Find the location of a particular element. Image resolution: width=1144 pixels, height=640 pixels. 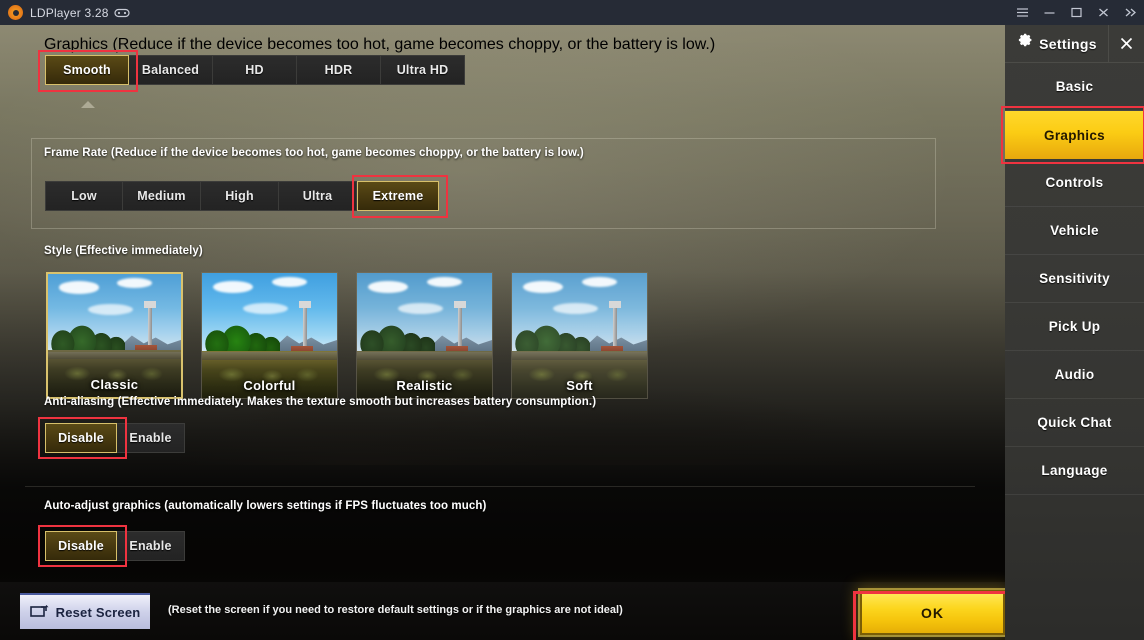

anti-aliasing-option-disable-label: Disable is located at coordinates (81, 438).